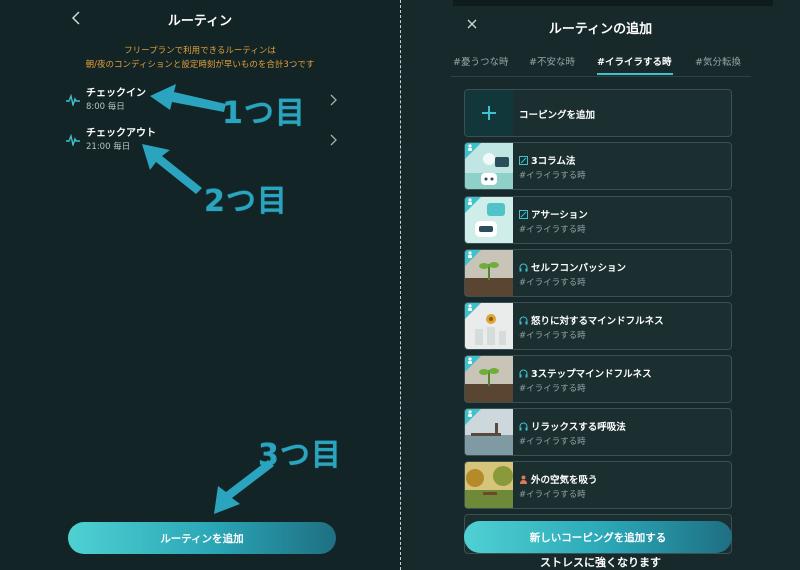  I want to click on routine-name: チェックアウト, so click(121, 133).